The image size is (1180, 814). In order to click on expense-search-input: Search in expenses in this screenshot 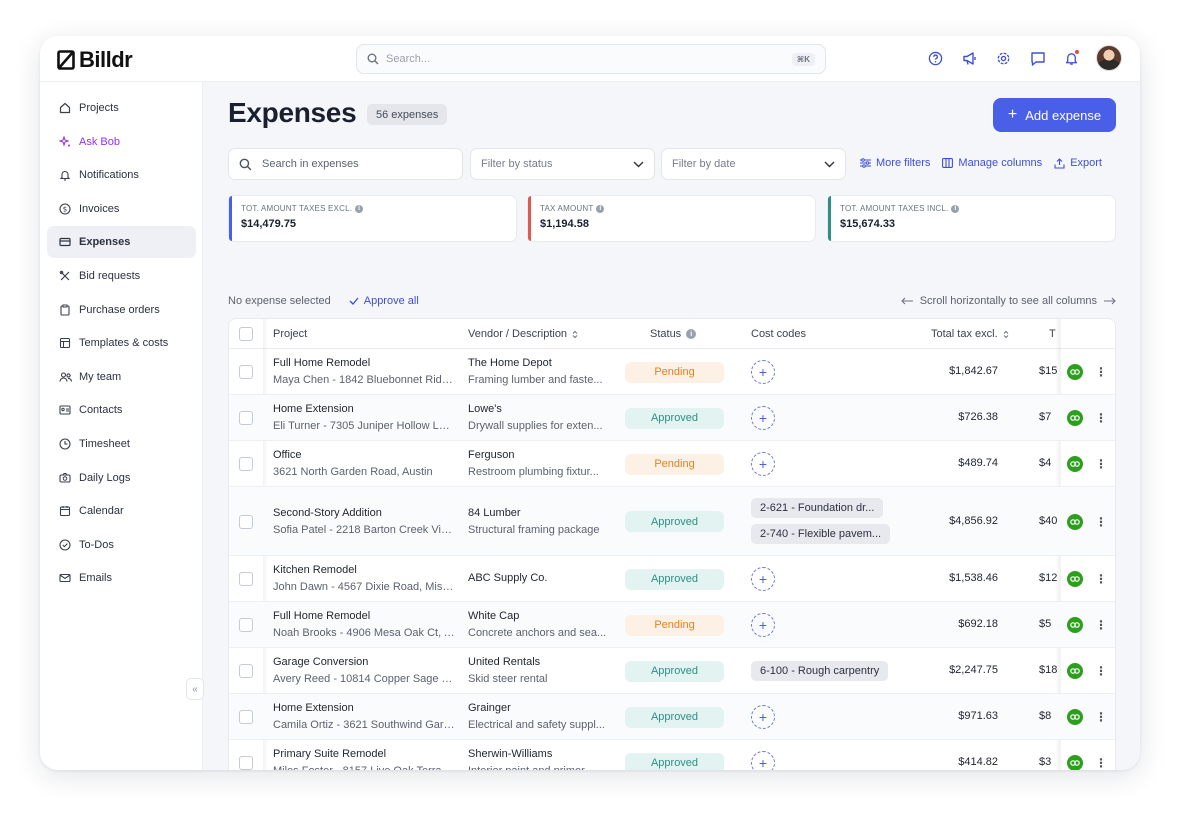, I will do `click(345, 164)`.